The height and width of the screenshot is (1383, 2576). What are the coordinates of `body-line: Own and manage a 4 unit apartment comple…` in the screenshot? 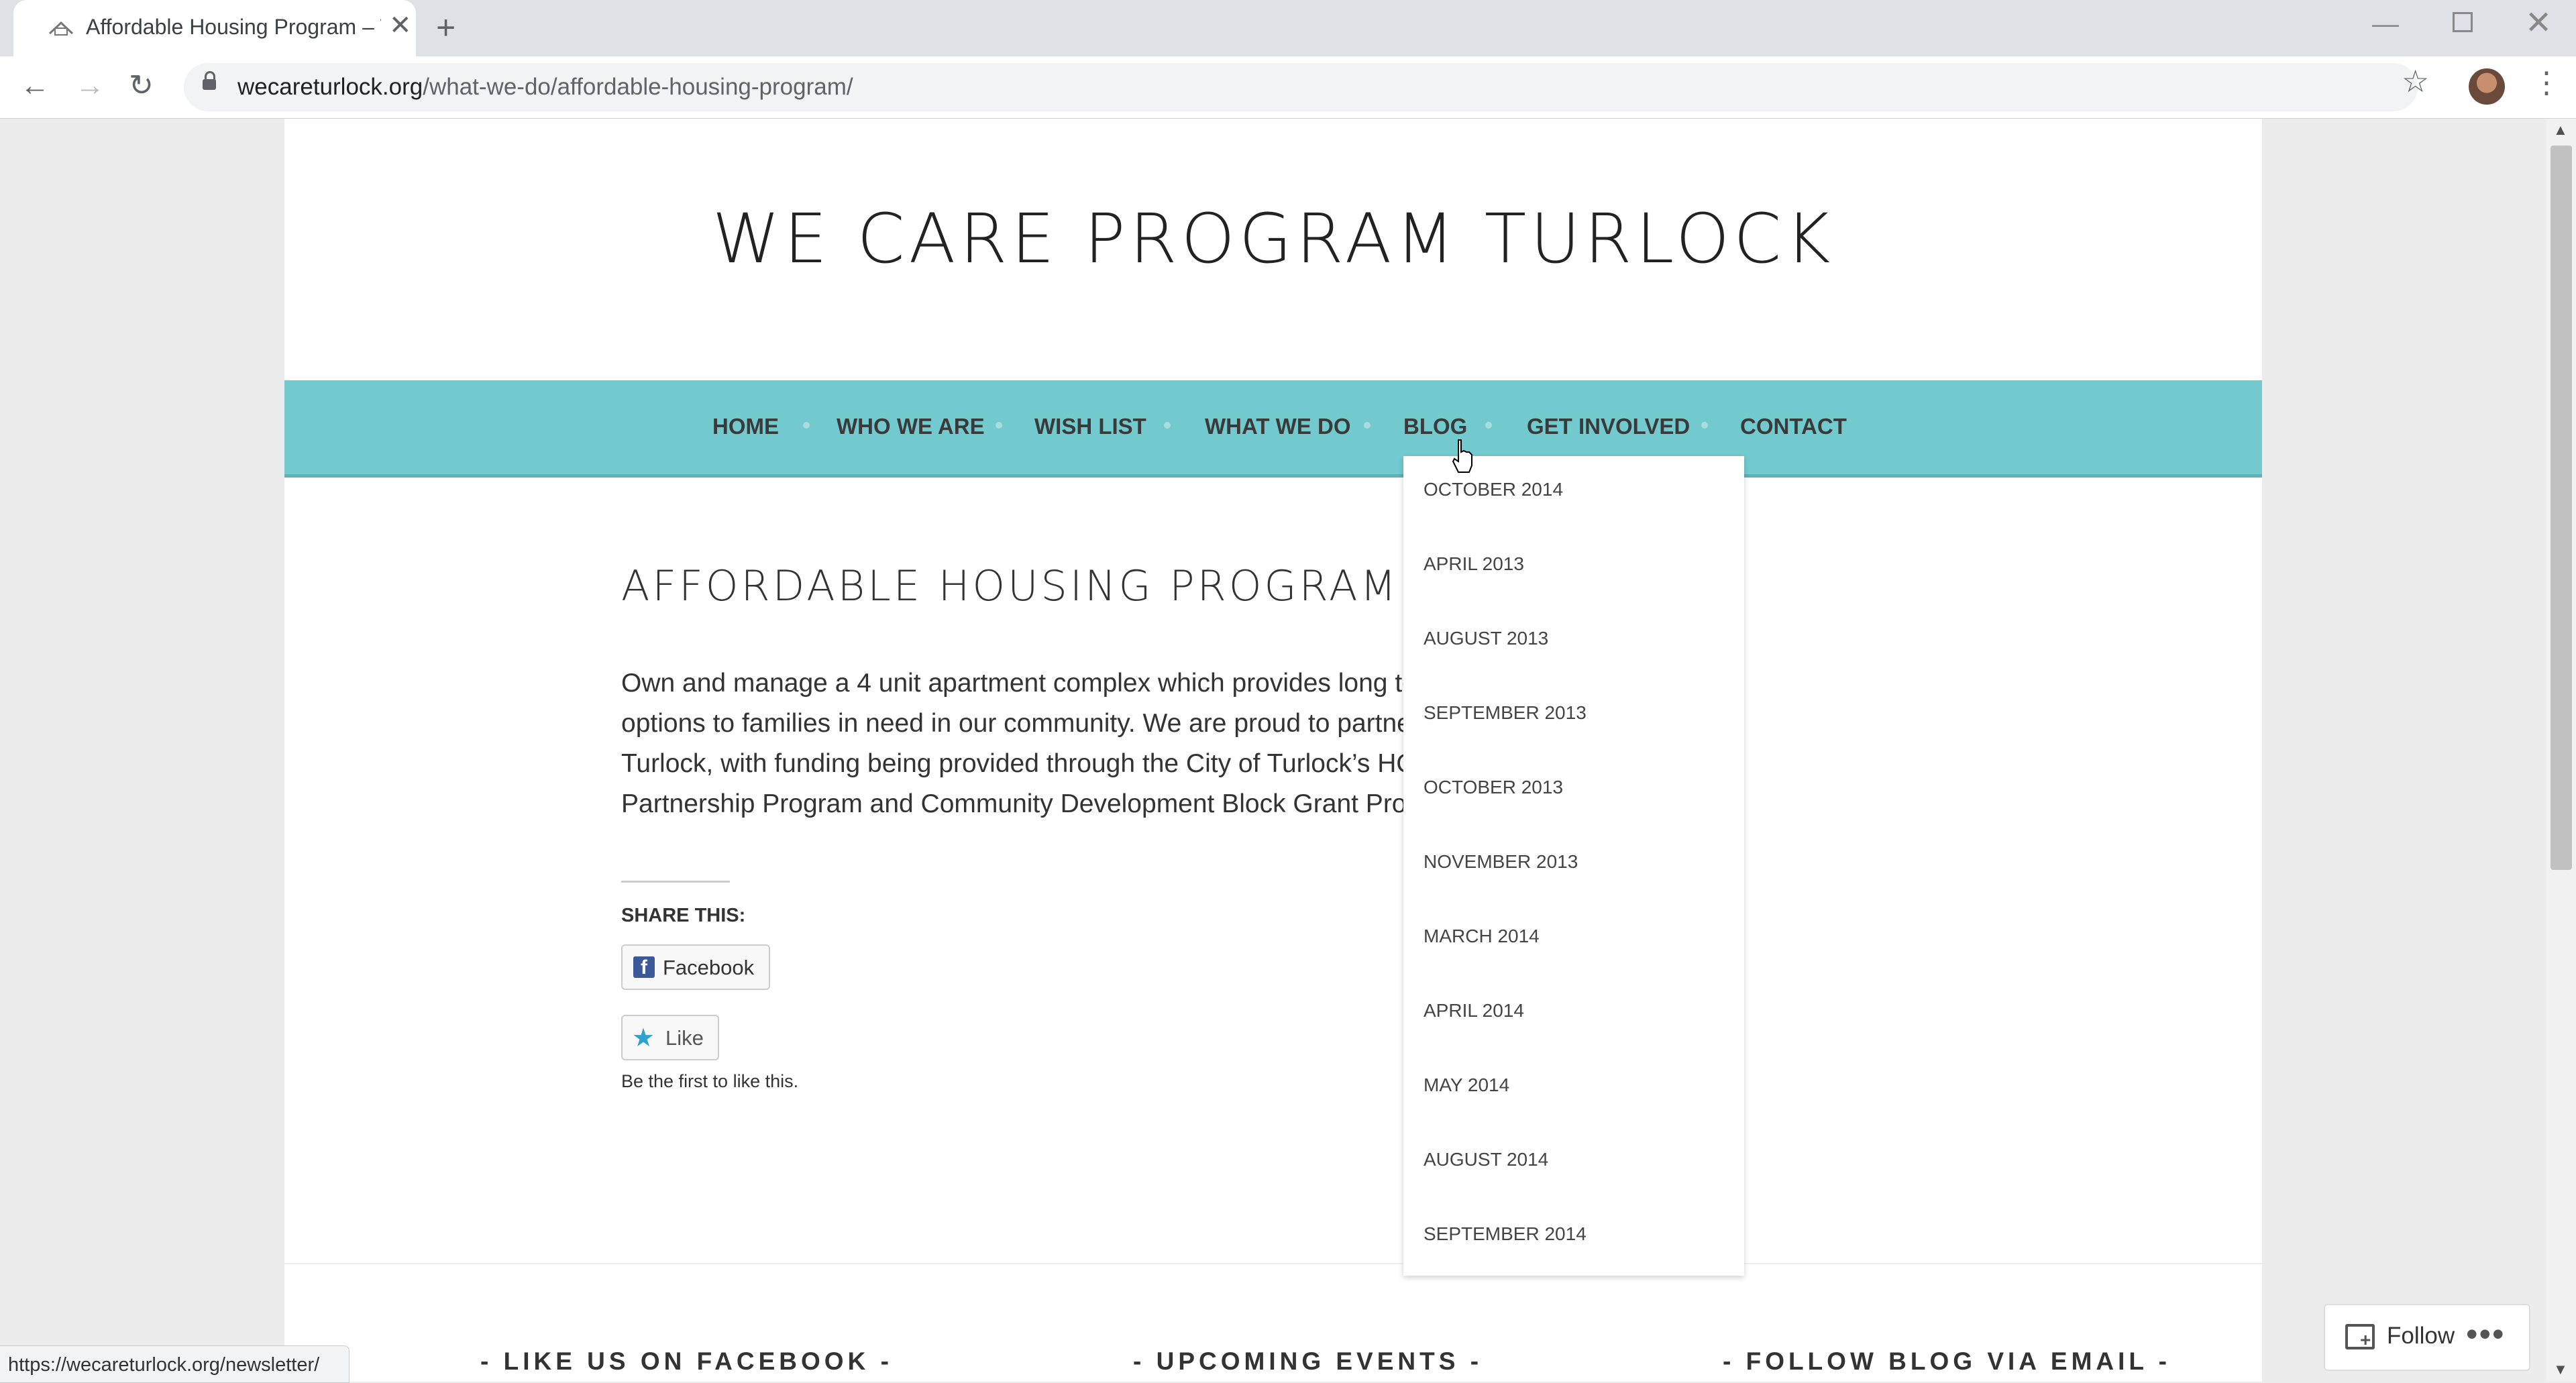 It's located at (1034, 683).